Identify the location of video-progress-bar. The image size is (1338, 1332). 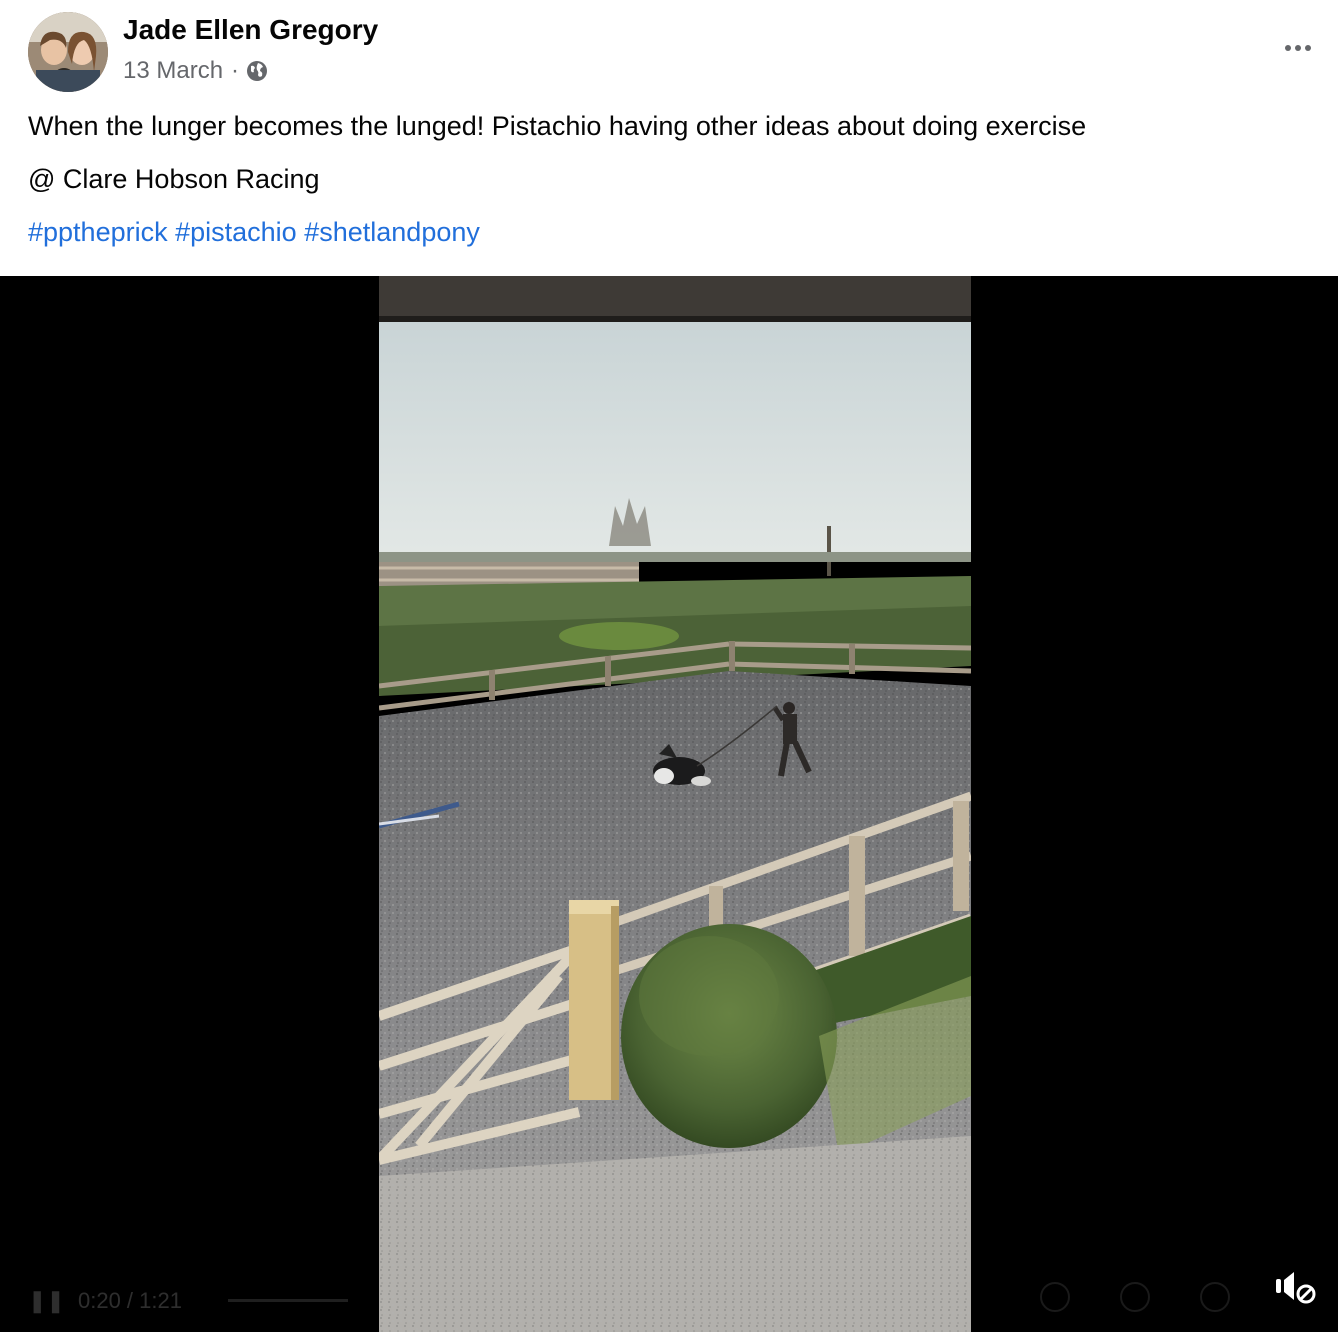
(288, 1300).